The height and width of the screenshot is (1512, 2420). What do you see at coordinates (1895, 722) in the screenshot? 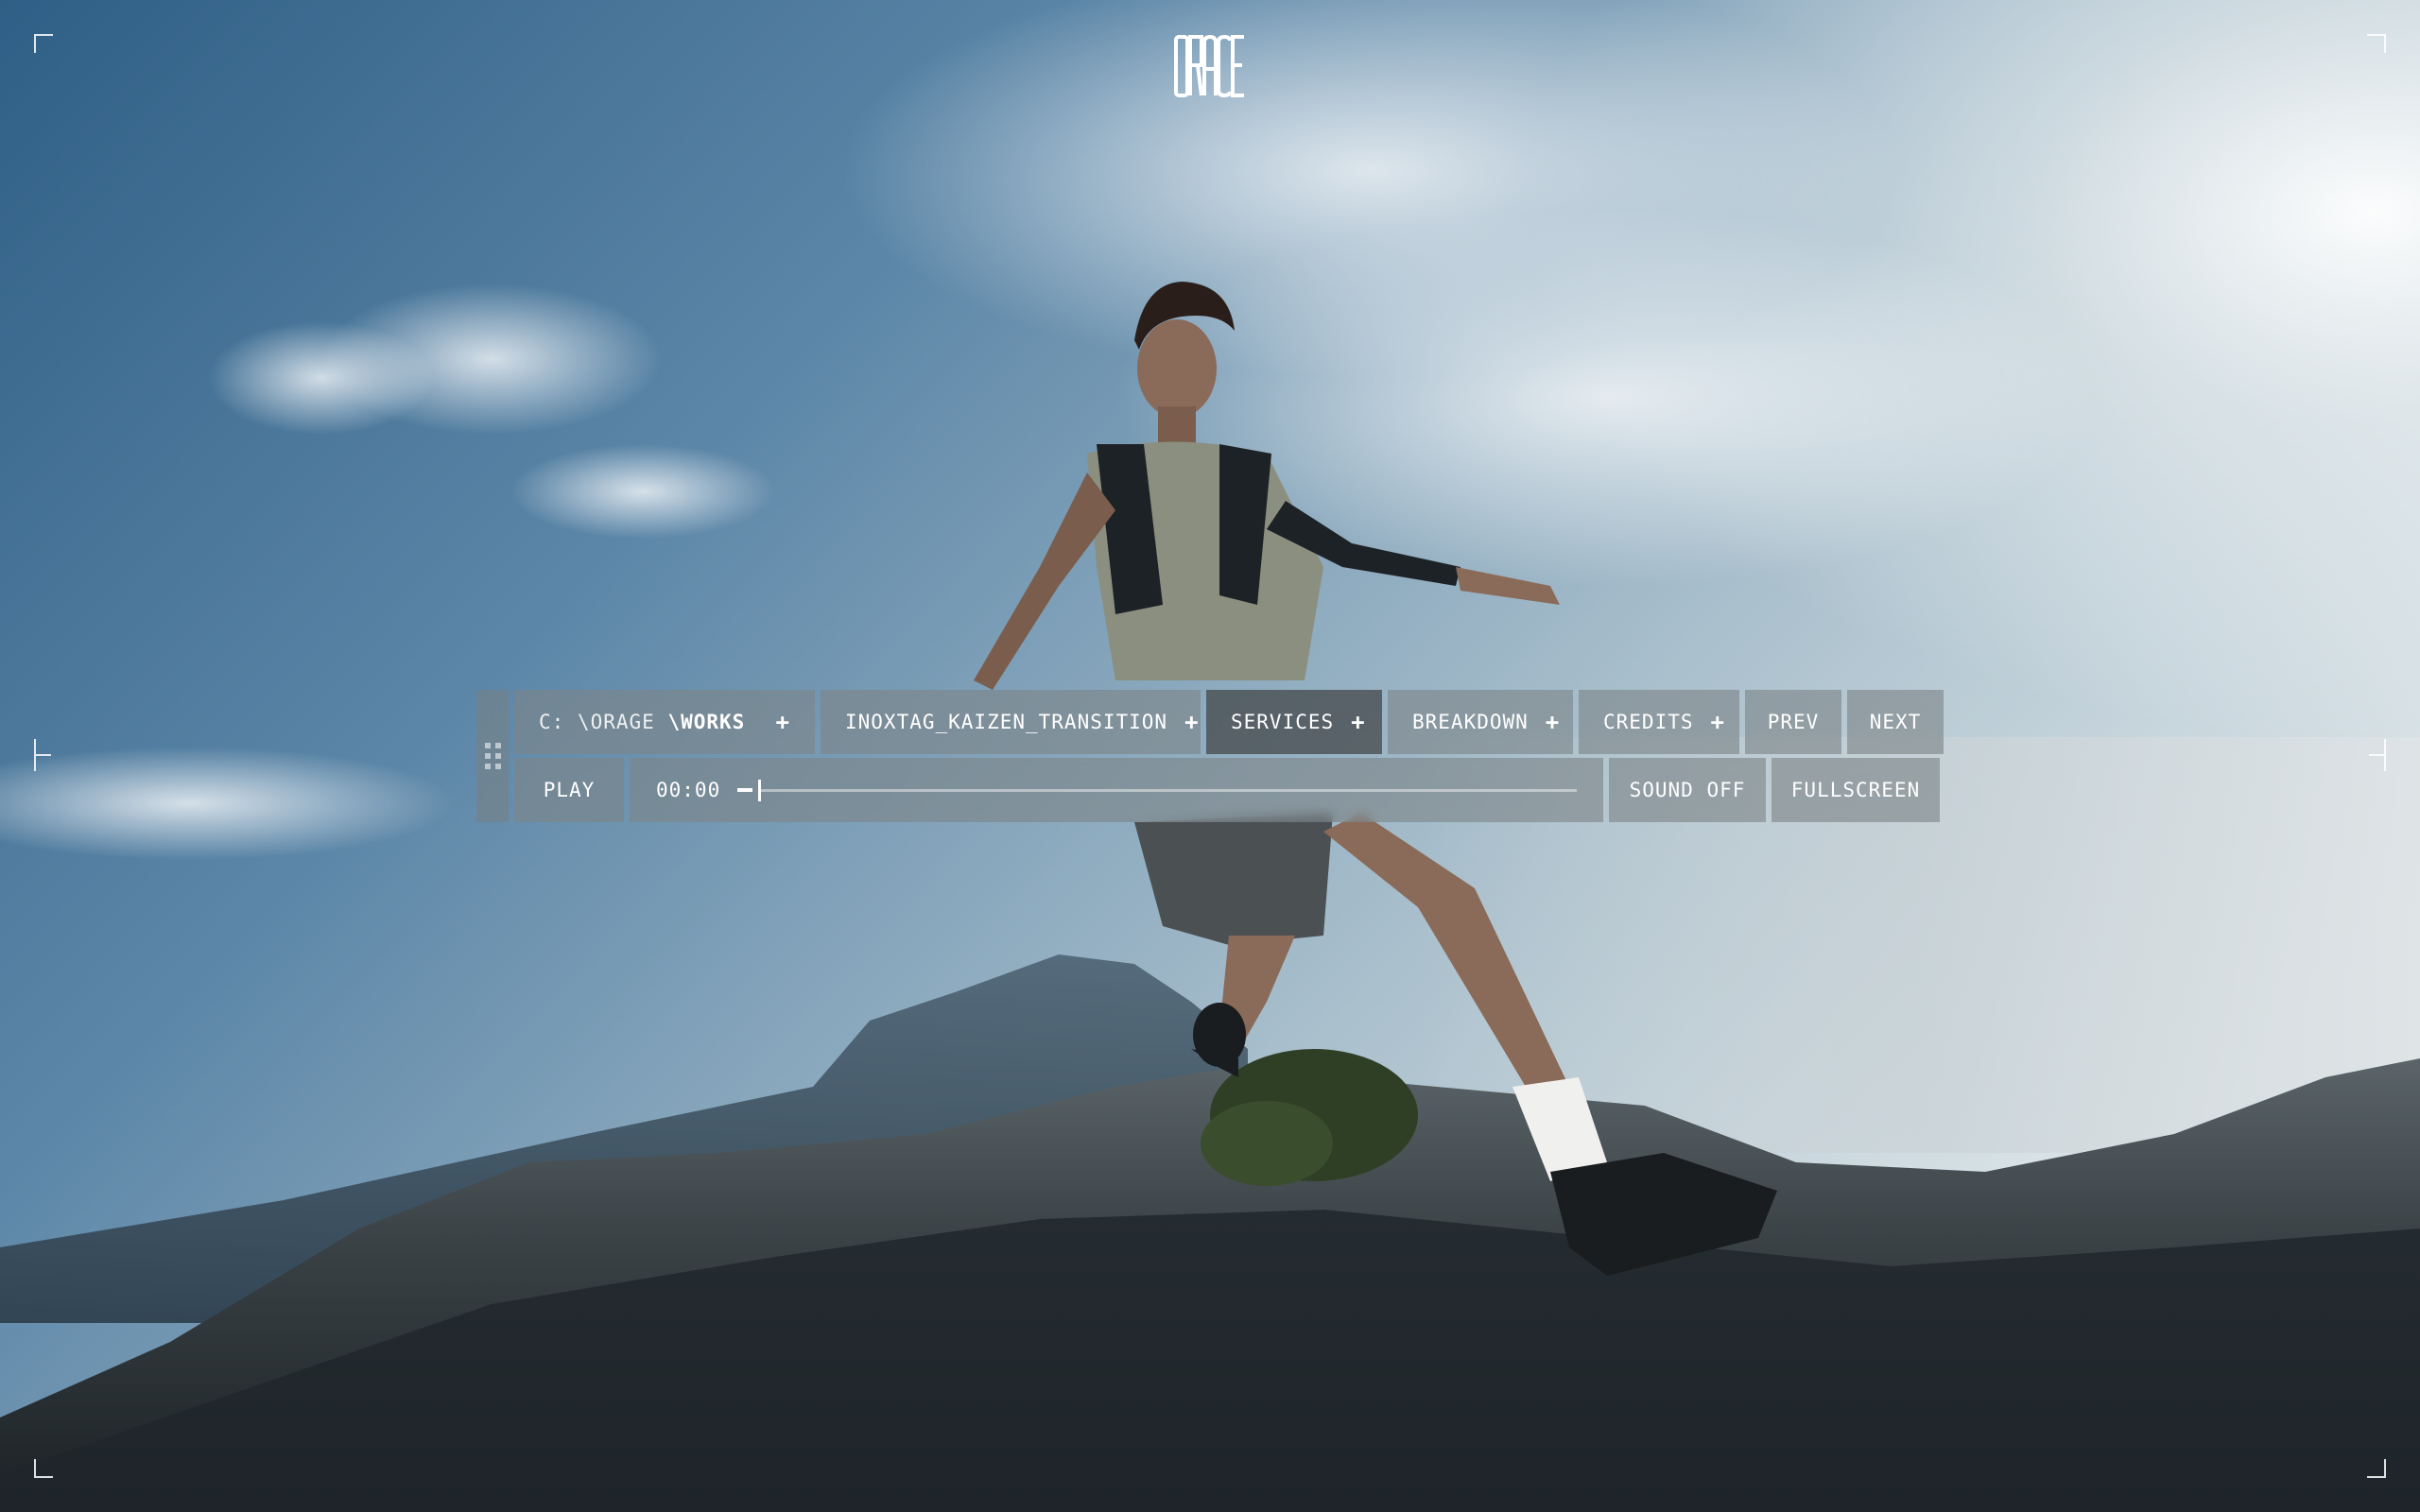
I see `next-button: NEXT` at bounding box center [1895, 722].